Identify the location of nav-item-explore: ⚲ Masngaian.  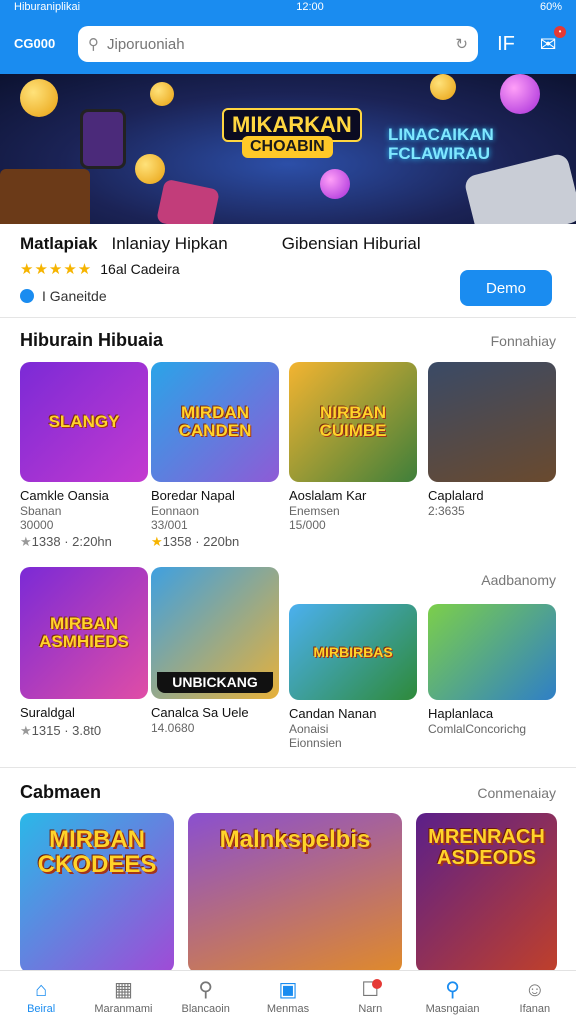
(452, 997).